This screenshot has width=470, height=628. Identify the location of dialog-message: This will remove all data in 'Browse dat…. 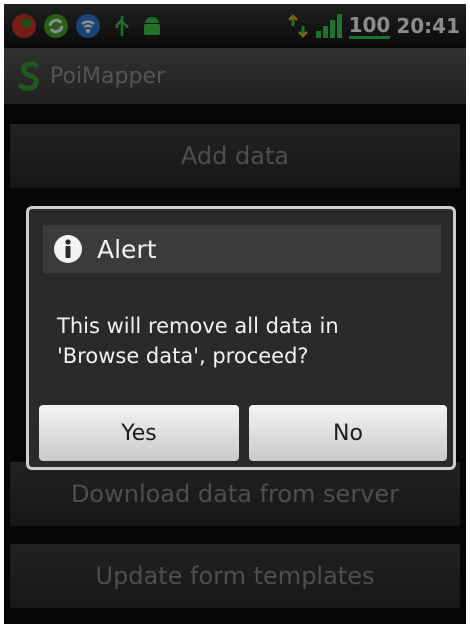
(247, 341).